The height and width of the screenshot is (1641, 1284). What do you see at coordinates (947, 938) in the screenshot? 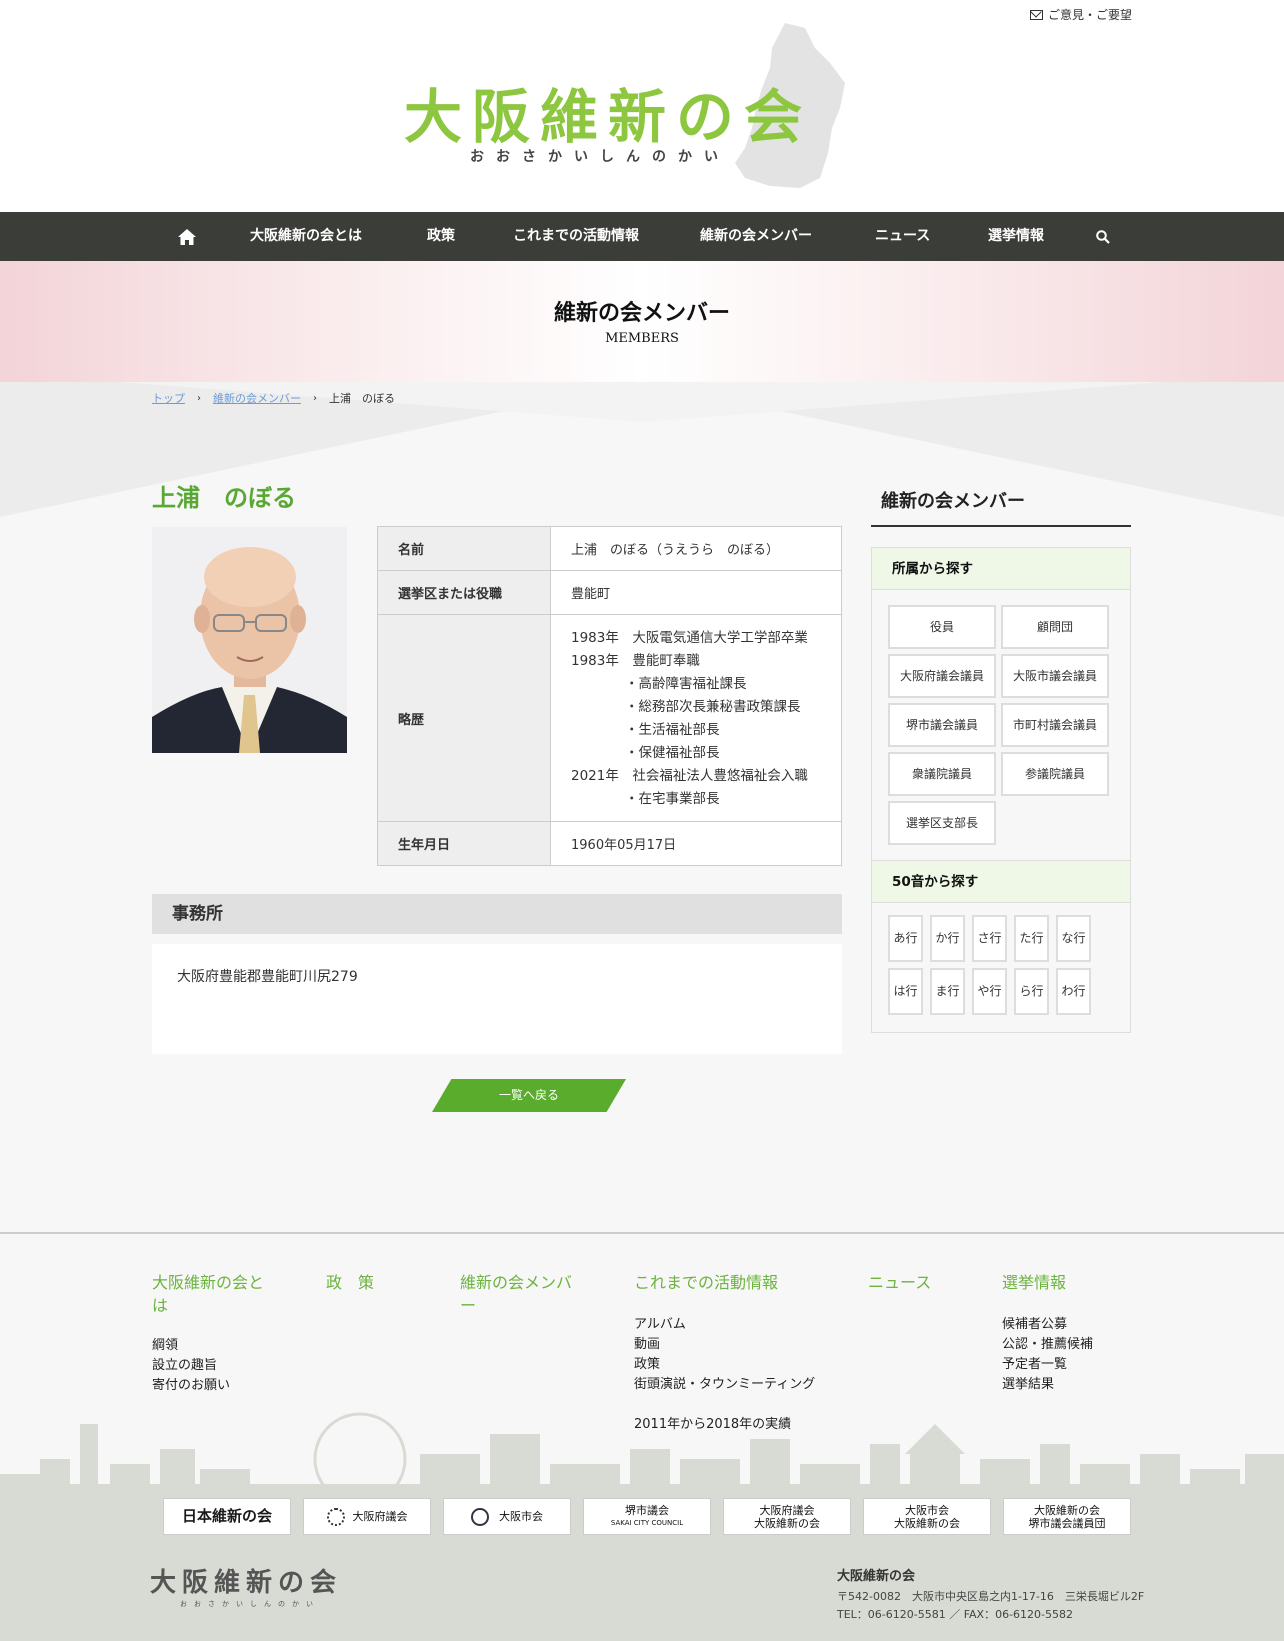
I see `kana-ka: か行` at bounding box center [947, 938].